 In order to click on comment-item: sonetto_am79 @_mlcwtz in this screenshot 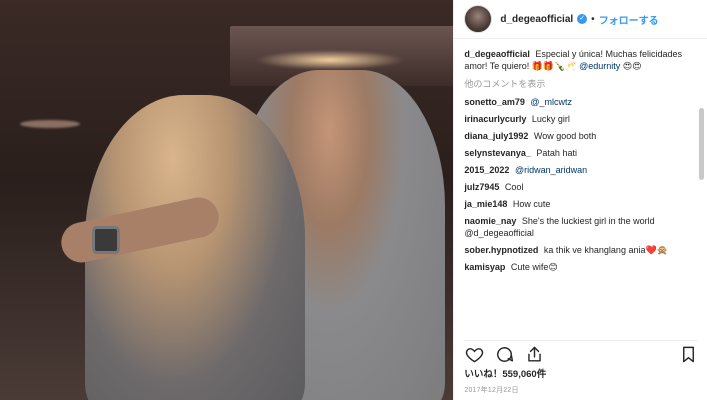, I will do `click(578, 102)`.